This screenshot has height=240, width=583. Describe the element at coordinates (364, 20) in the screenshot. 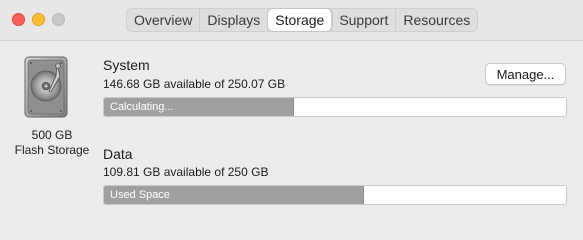

I see `tab-support: Support` at that location.